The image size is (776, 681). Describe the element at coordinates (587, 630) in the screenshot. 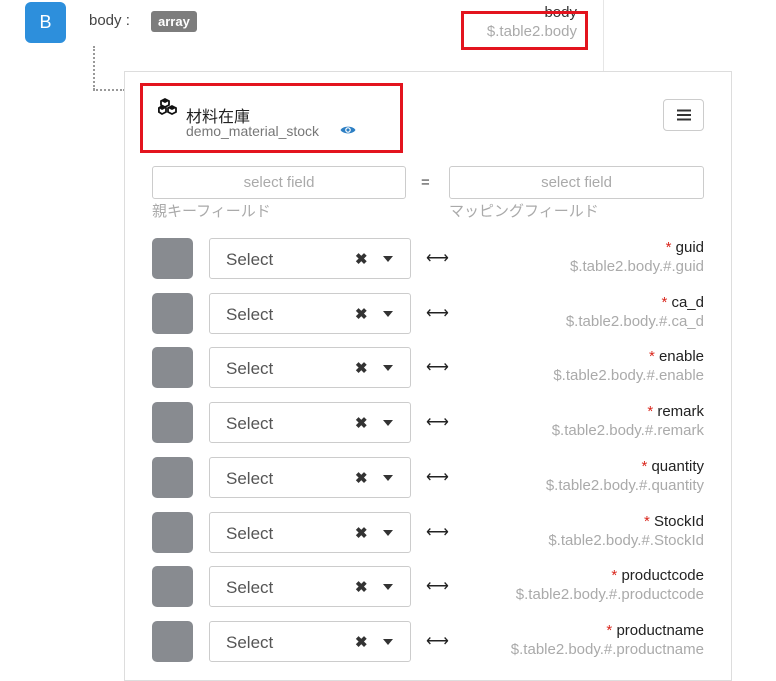

I see `field-name: * productname` at that location.